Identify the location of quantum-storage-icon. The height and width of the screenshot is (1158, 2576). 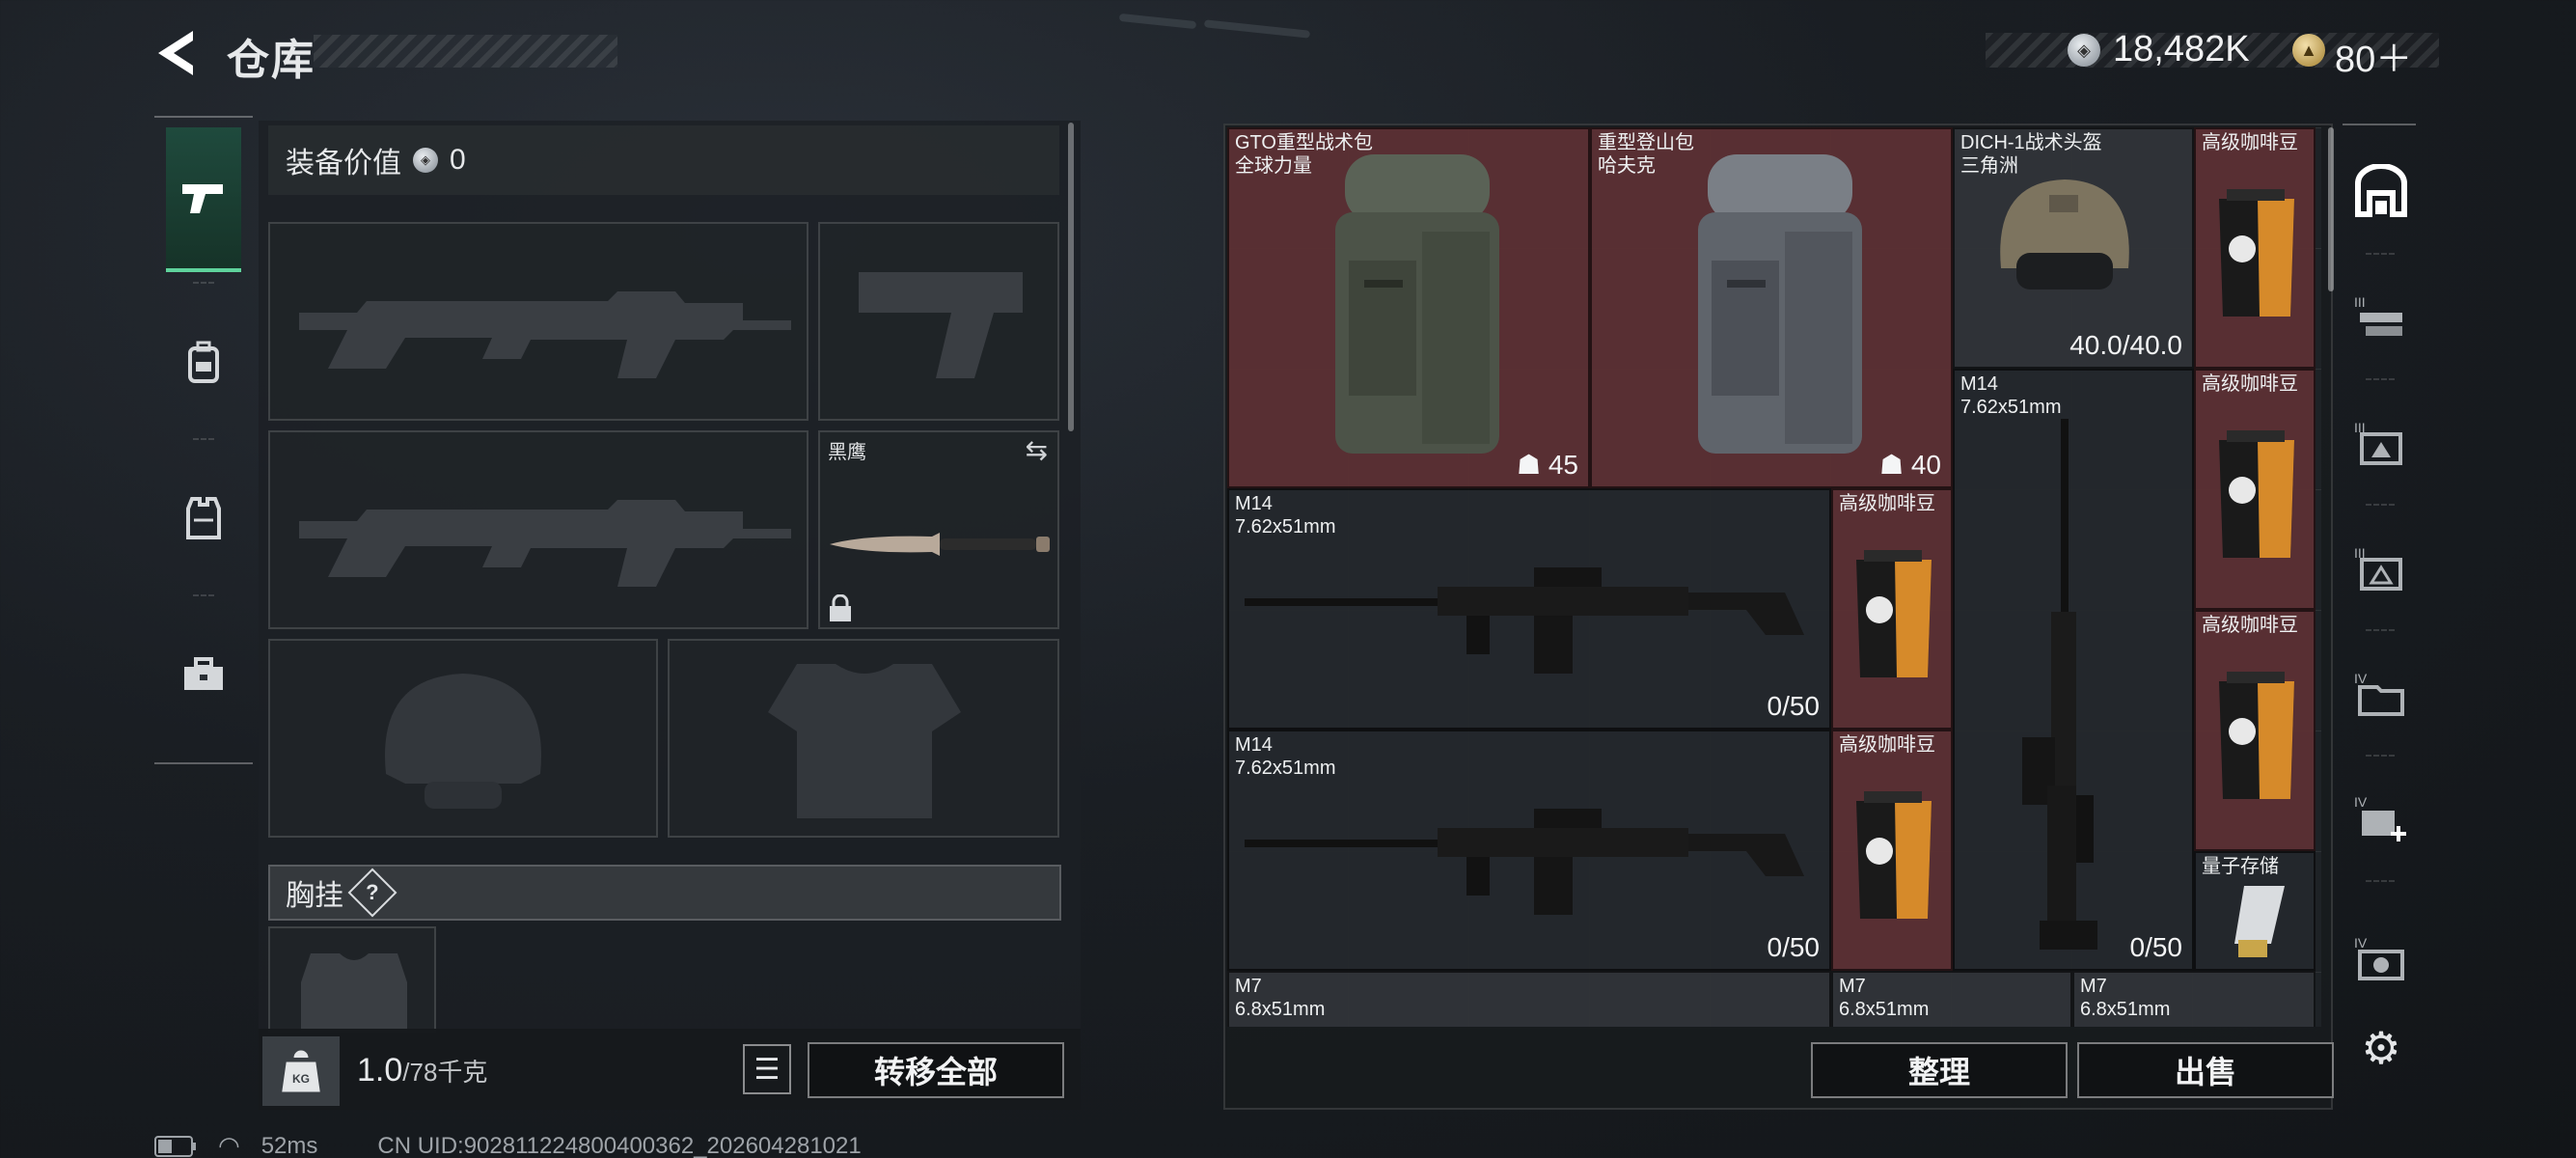
(2260, 921).